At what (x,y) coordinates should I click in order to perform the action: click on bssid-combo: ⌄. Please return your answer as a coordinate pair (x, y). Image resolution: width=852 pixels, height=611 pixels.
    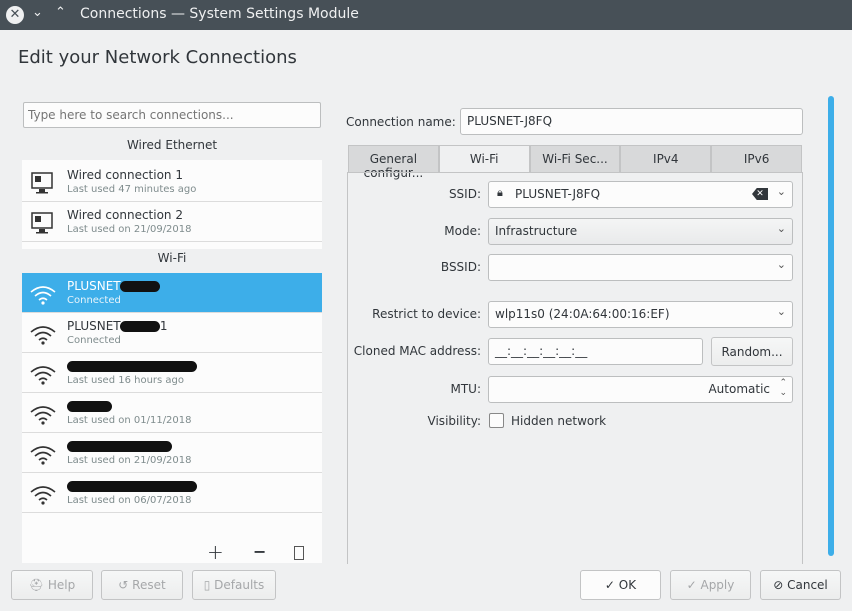
    Looking at the image, I should click on (640, 267).